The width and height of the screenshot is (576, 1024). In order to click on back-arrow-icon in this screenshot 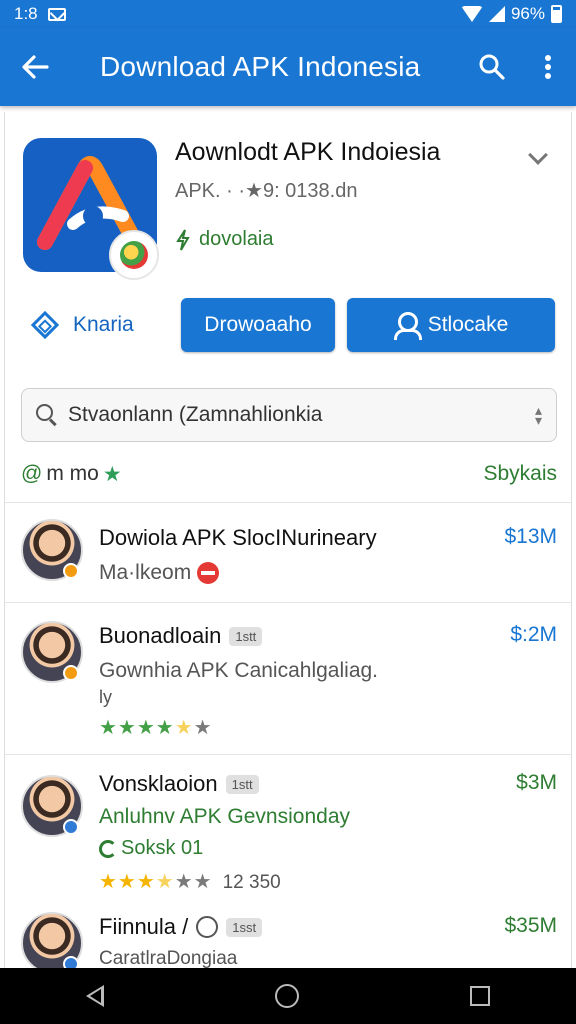, I will do `click(35, 67)`.